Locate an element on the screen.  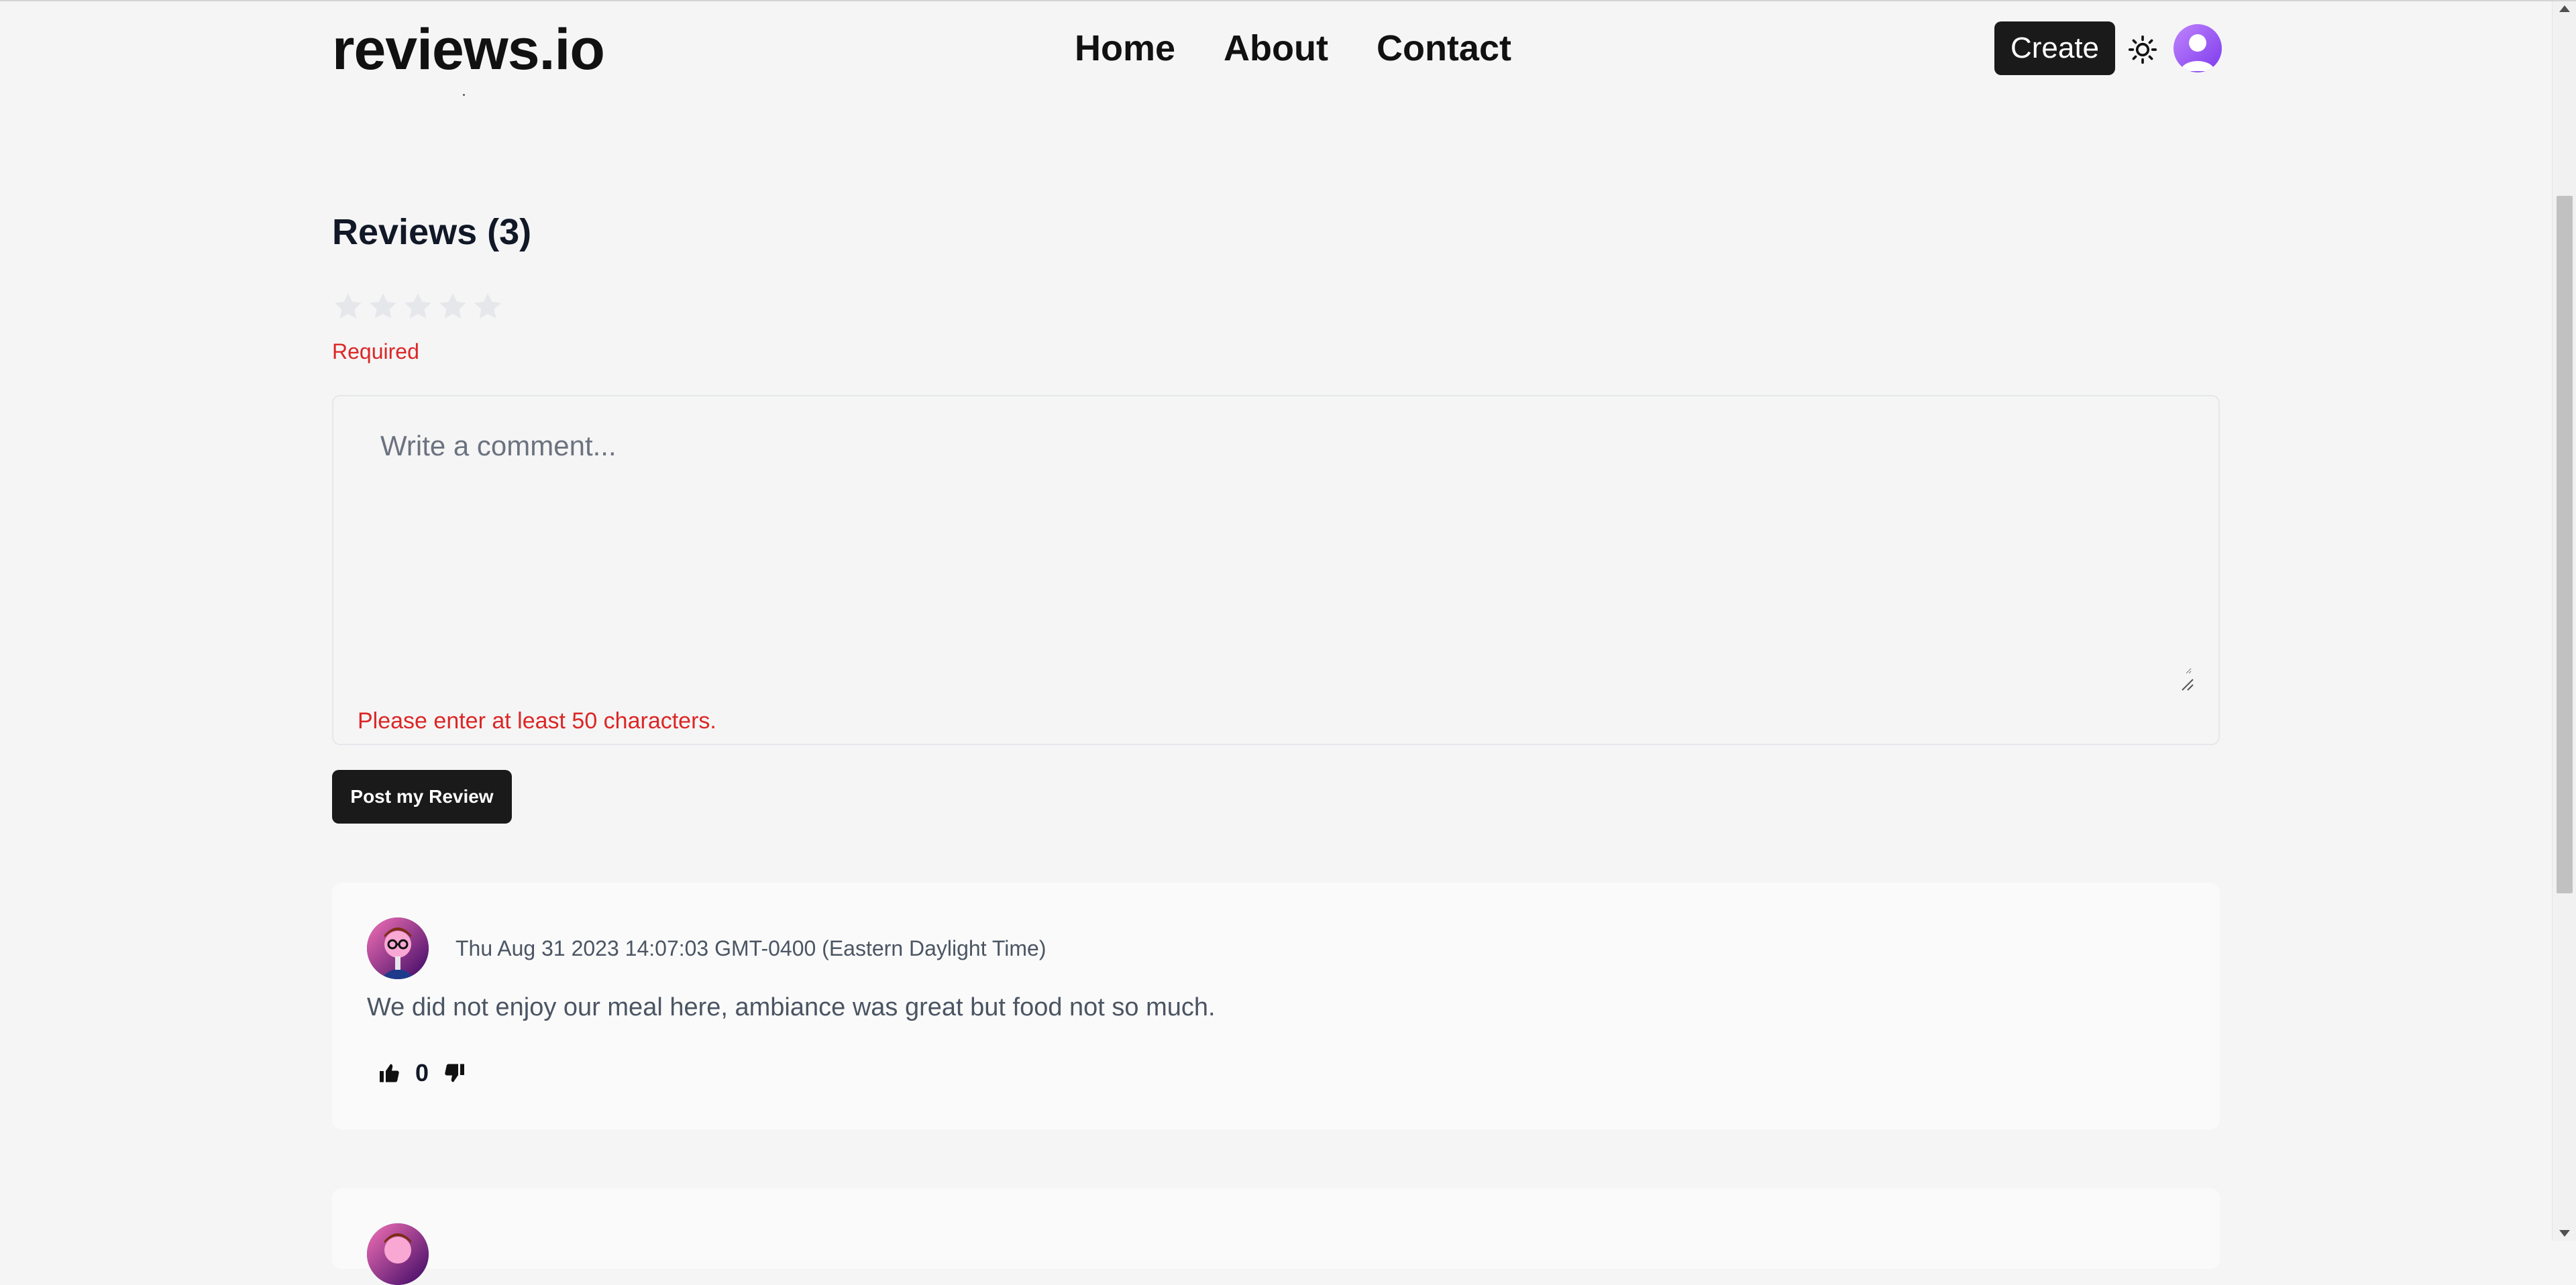
main-nav: Home About Contact is located at coordinates (1293, 48).